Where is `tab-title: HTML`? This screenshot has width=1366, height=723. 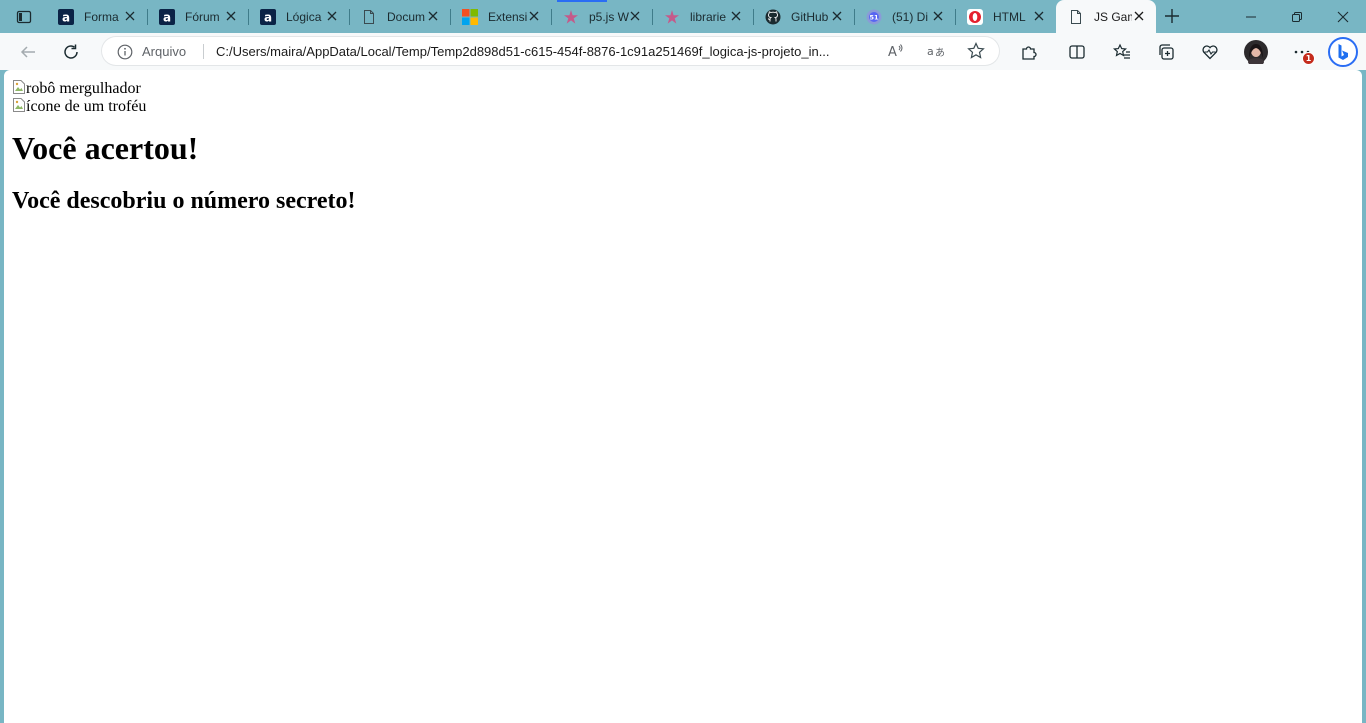 tab-title: HTML is located at coordinates (1009, 16).